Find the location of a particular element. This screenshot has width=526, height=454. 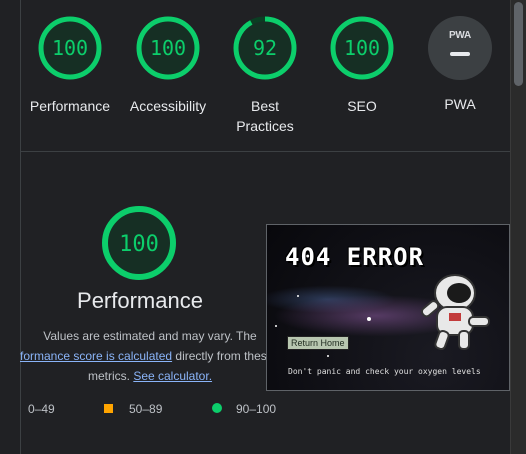

legend-pass: 90–100 is located at coordinates (244, 409).